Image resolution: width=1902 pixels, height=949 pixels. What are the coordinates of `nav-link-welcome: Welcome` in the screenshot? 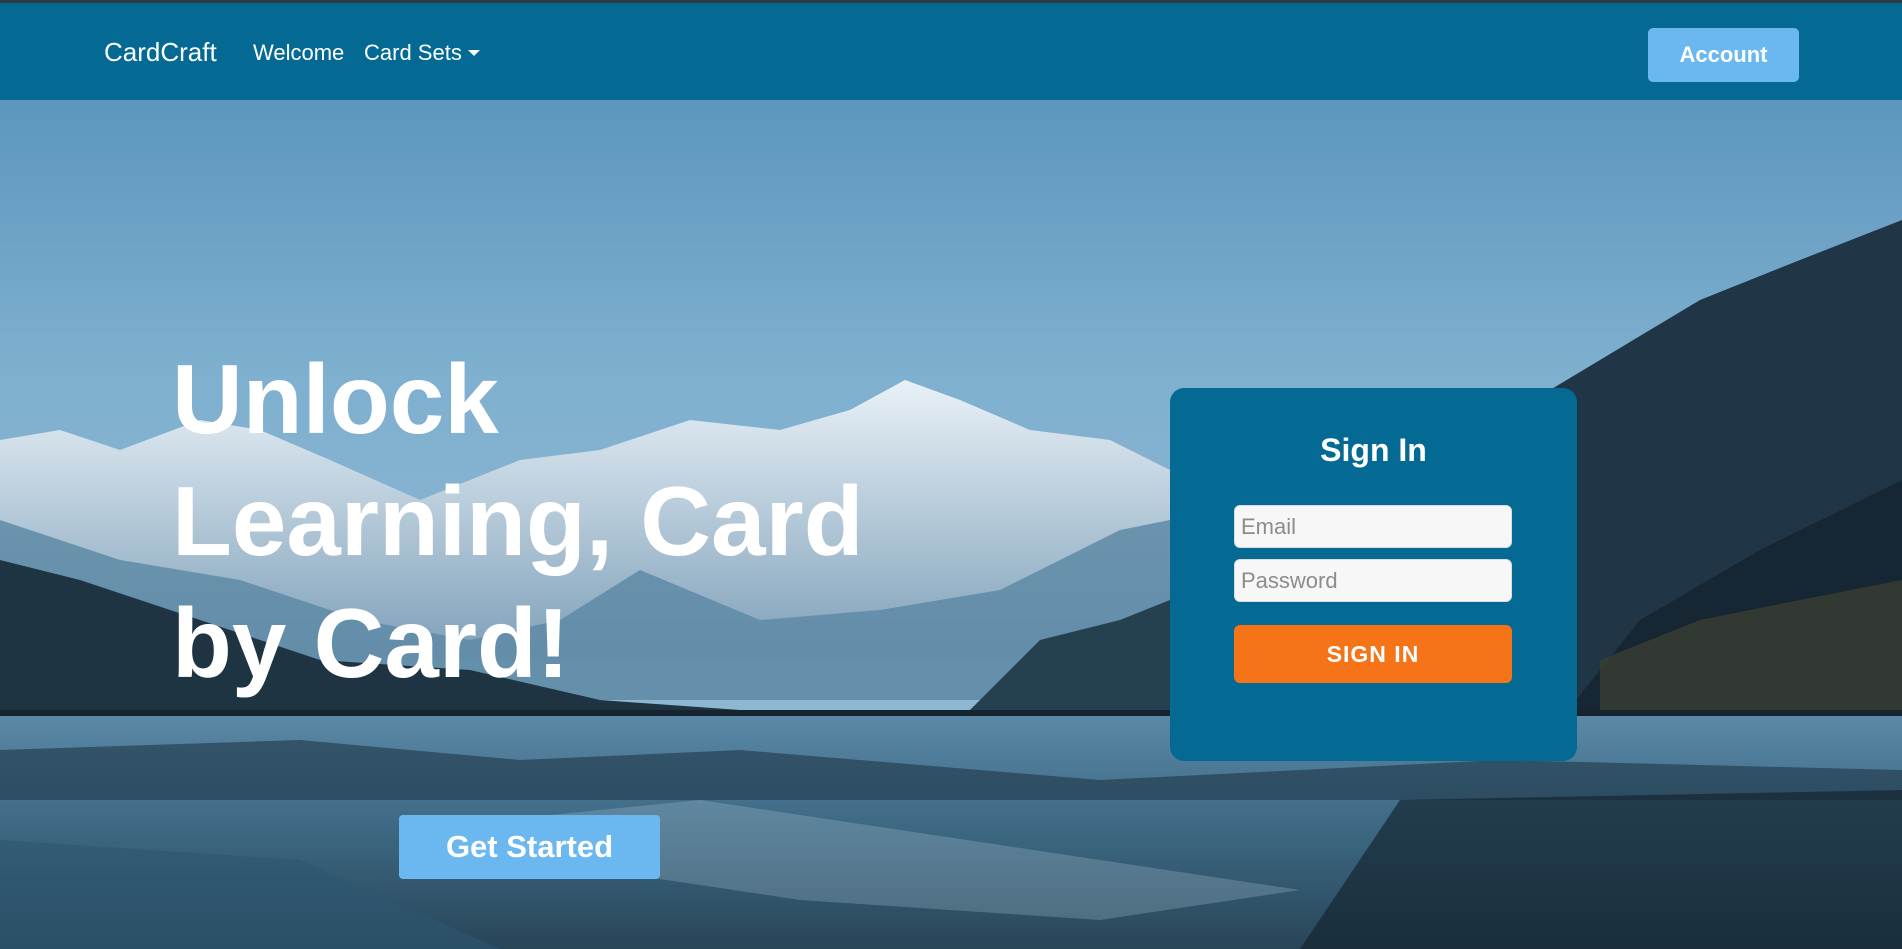 It's located at (298, 53).